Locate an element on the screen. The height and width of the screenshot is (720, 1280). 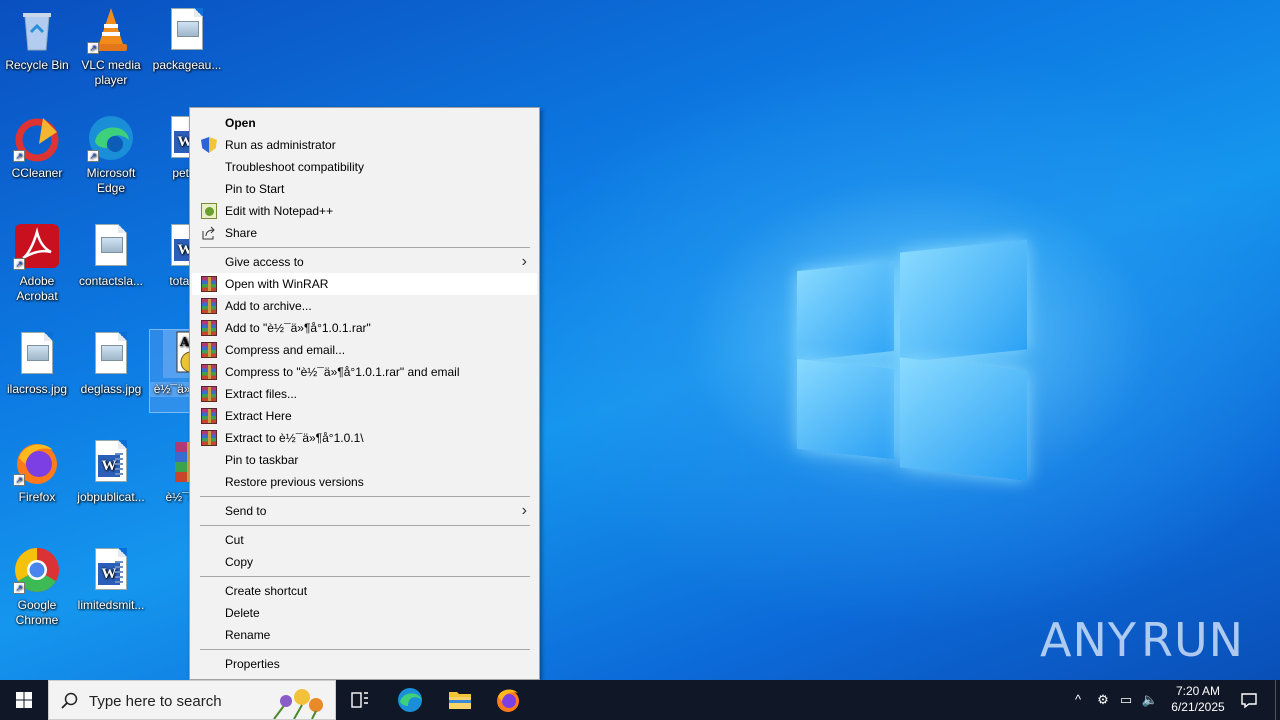
menu-item-copy: Copy is located at coordinates (364, 562).